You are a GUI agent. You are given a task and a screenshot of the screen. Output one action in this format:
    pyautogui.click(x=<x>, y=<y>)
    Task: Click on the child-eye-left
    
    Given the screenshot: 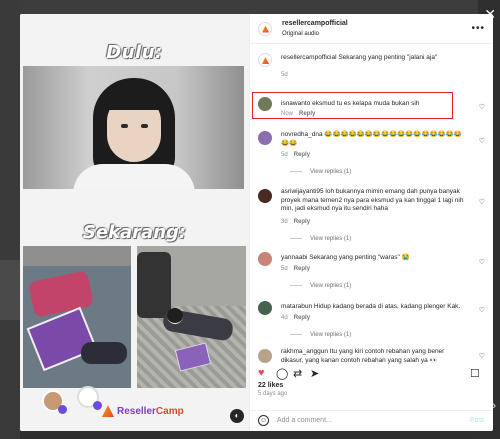 What is the action you would take?
    pyautogui.click(x=124, y=126)
    